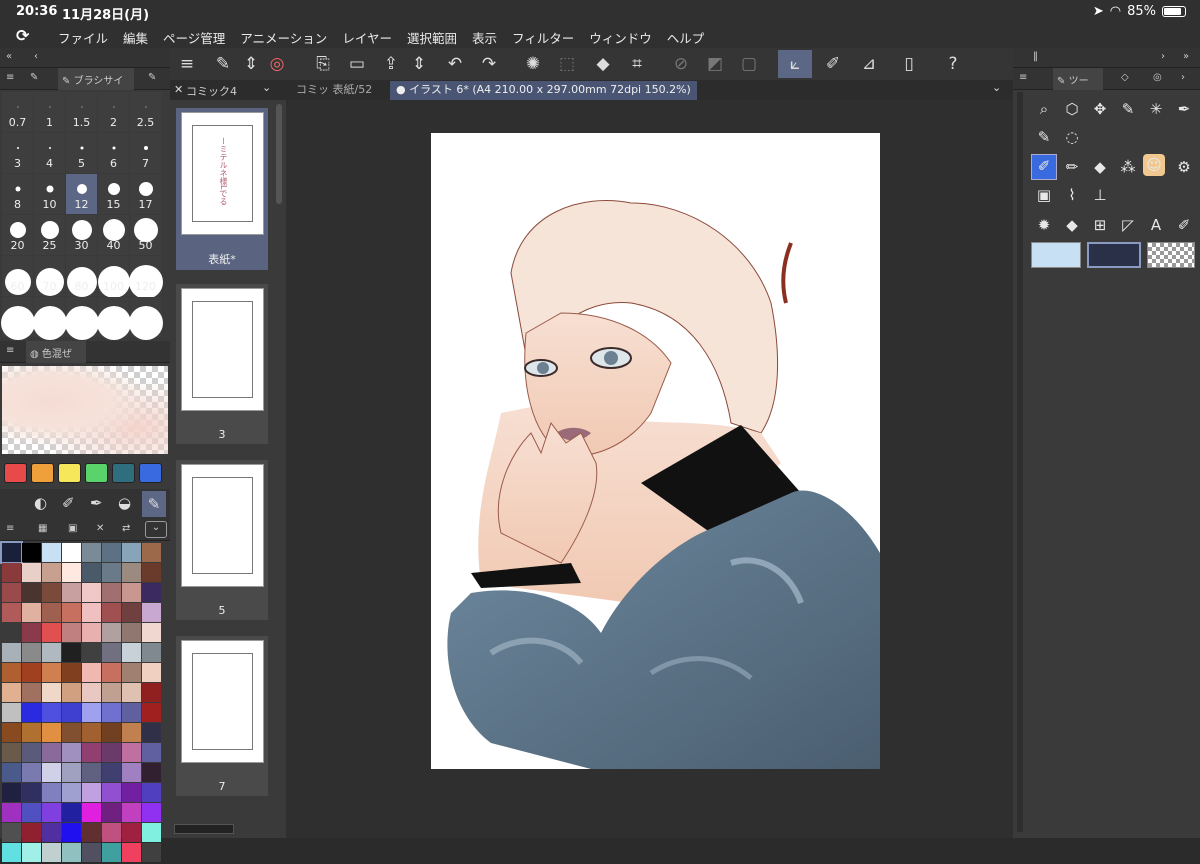  What do you see at coordinates (1056, 255) in the screenshot?
I see `main-color-swatch` at bounding box center [1056, 255].